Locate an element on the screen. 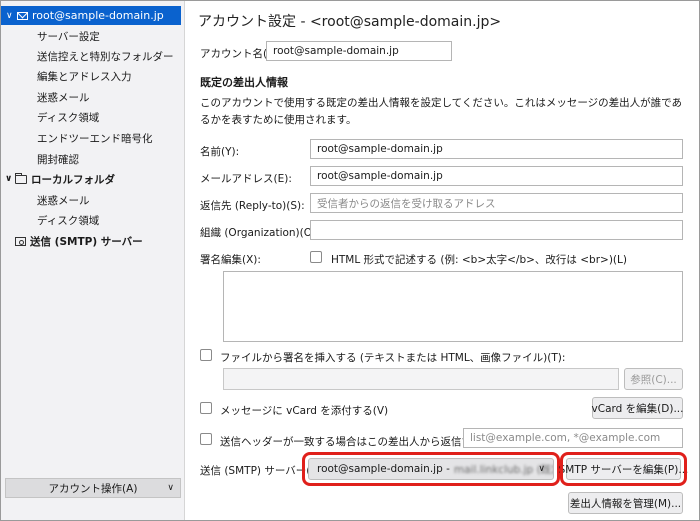 The width and height of the screenshot is (700, 521). account-name-input: root@sample-domain.jp is located at coordinates (359, 51).